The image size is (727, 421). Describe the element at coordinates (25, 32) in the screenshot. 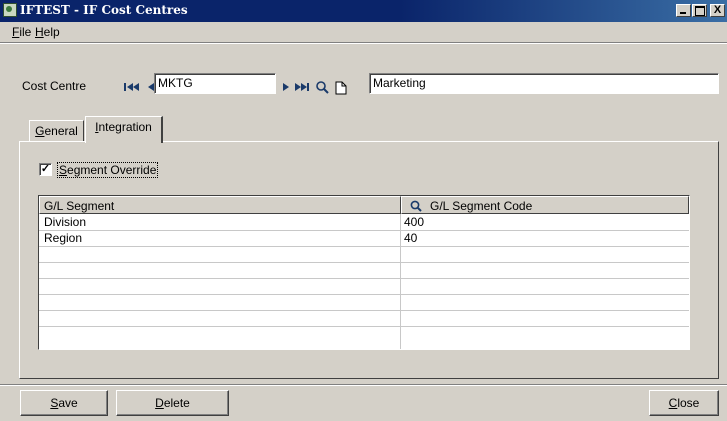

I see `menu-file-rest: ile` at that location.